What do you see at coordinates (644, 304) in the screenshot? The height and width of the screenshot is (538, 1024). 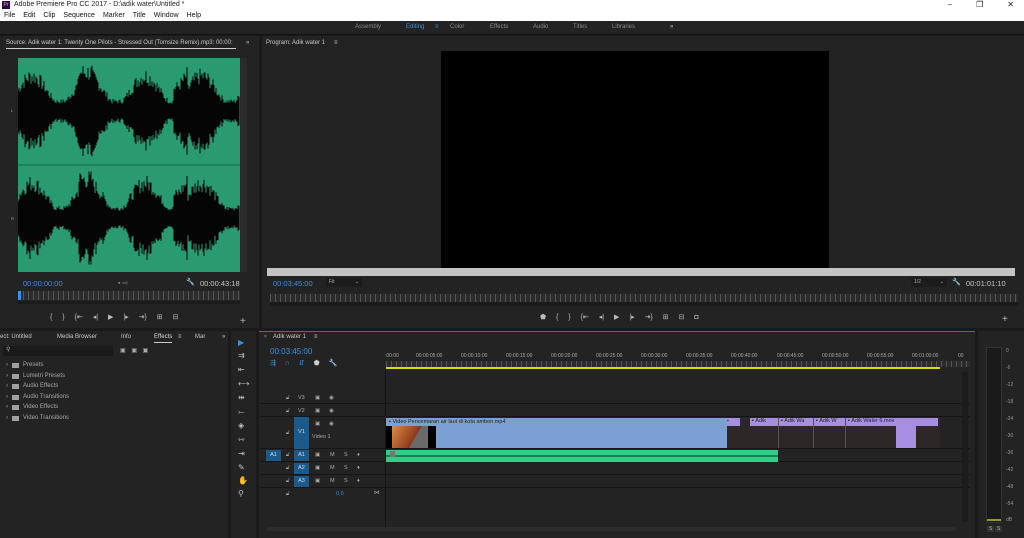 I see `program-zoom-scrollbar` at bounding box center [644, 304].